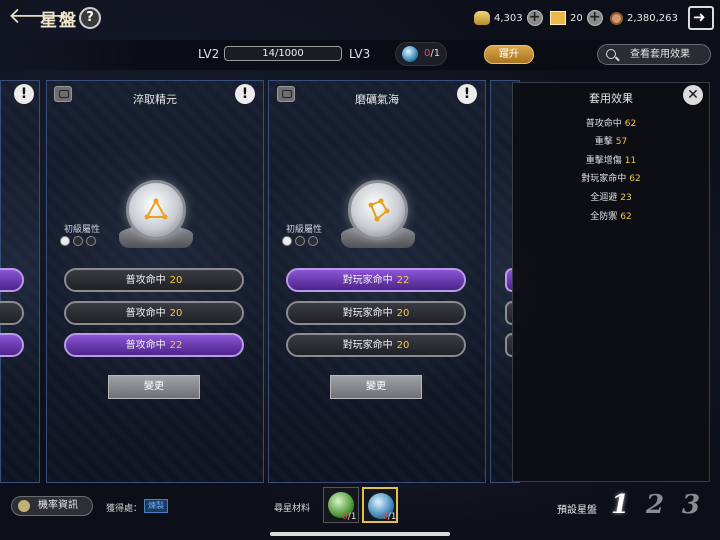 Image resolution: width=720 pixels, height=540 pixels. I want to click on exit-icon, so click(701, 18).